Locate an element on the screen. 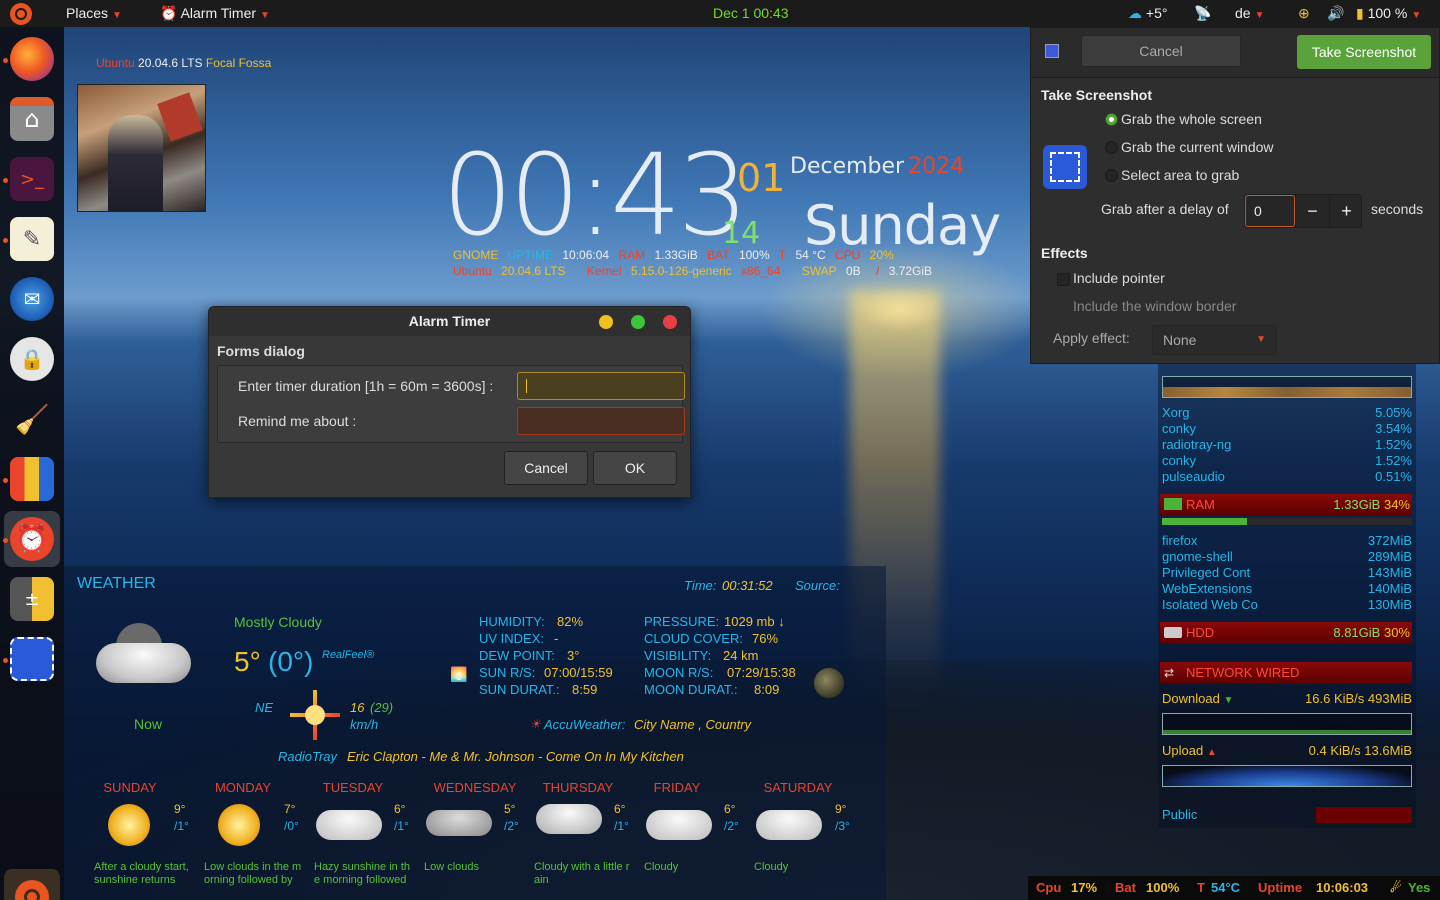  cloud-icon is located at coordinates (679, 825).